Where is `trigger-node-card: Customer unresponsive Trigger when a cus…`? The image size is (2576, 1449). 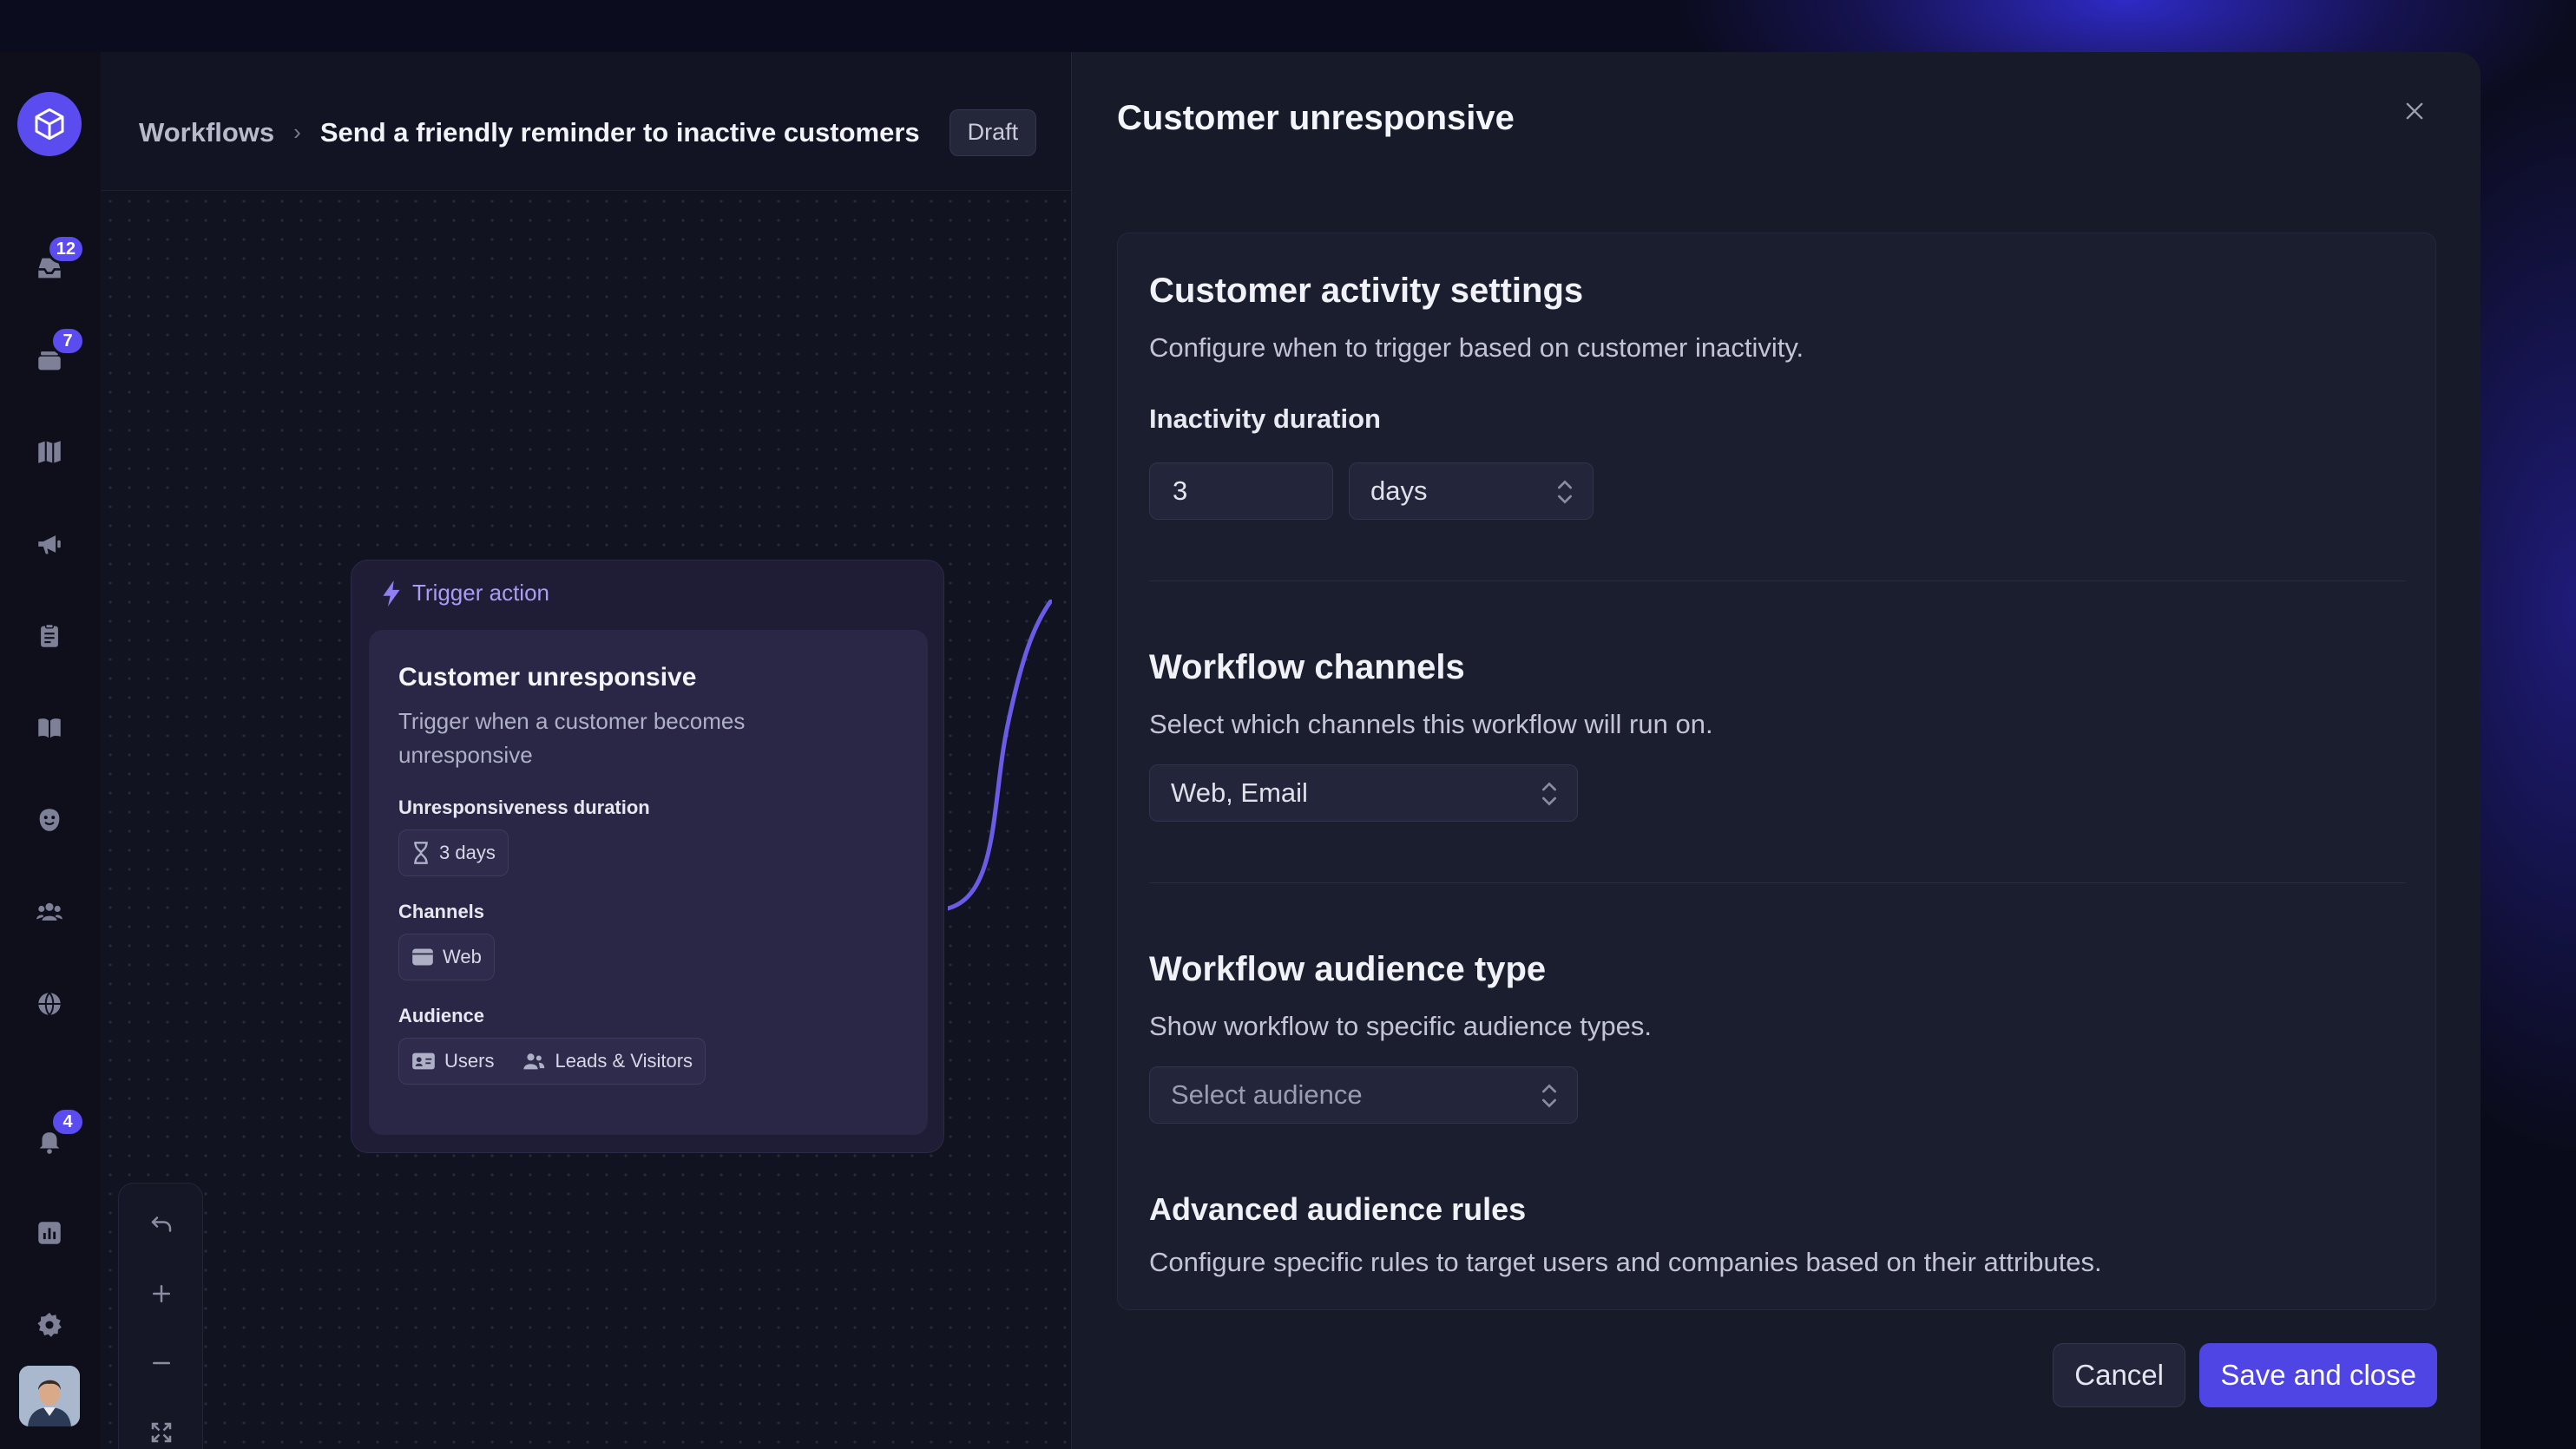
trigger-node-card: Customer unresponsive Trigger when a cus… is located at coordinates (648, 882).